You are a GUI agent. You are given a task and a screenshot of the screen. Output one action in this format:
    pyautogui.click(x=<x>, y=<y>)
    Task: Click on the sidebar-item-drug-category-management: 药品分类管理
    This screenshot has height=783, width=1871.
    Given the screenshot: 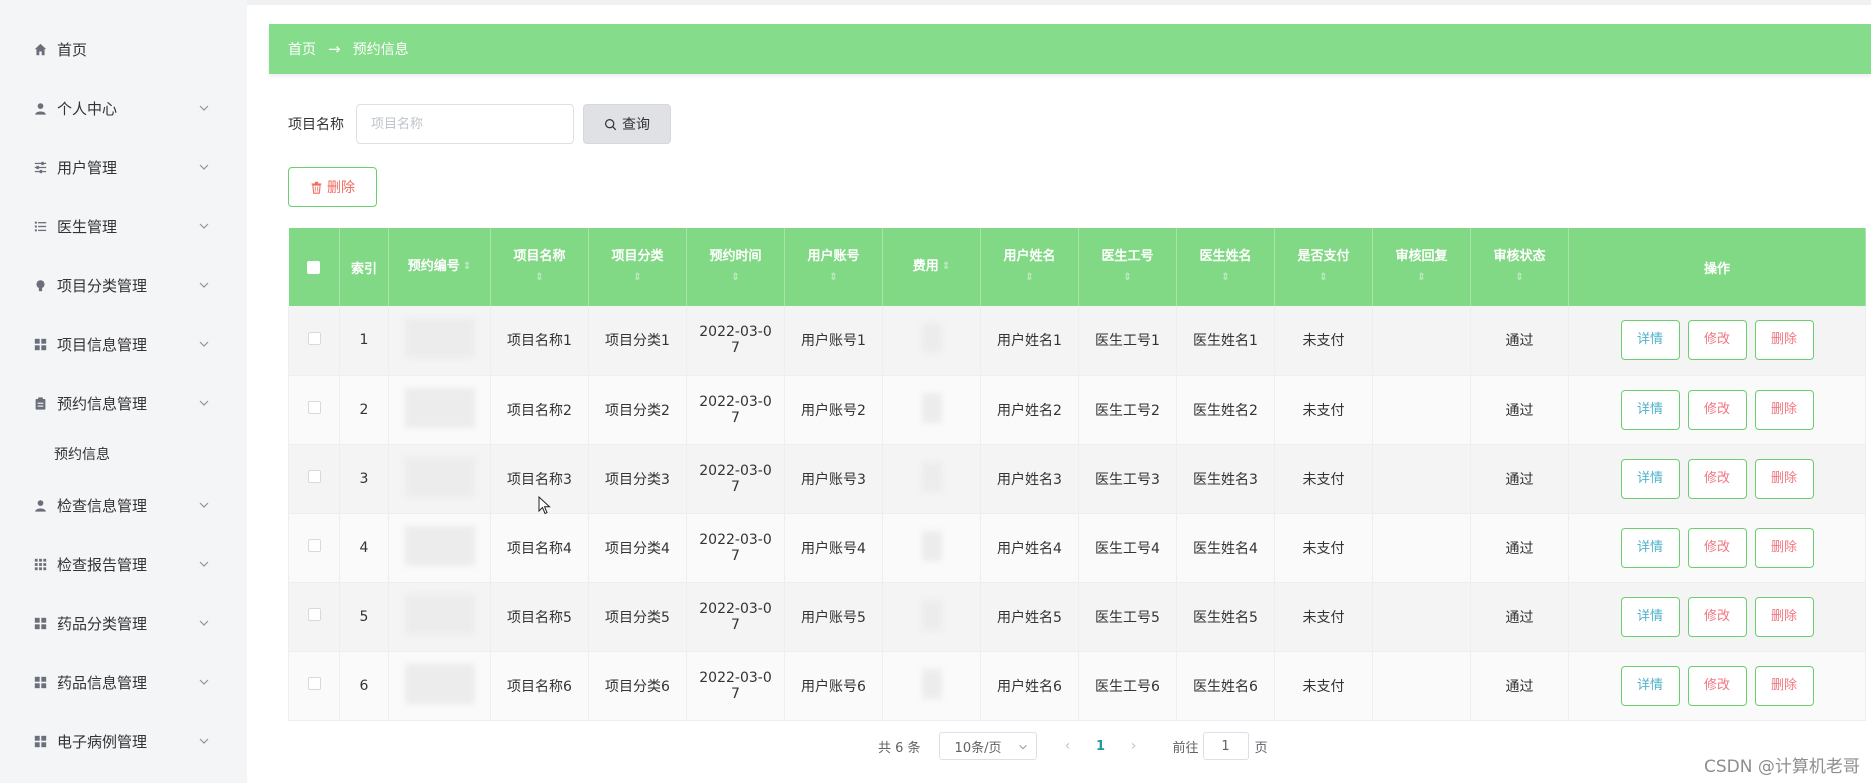 What is the action you would take?
    pyautogui.click(x=119, y=623)
    